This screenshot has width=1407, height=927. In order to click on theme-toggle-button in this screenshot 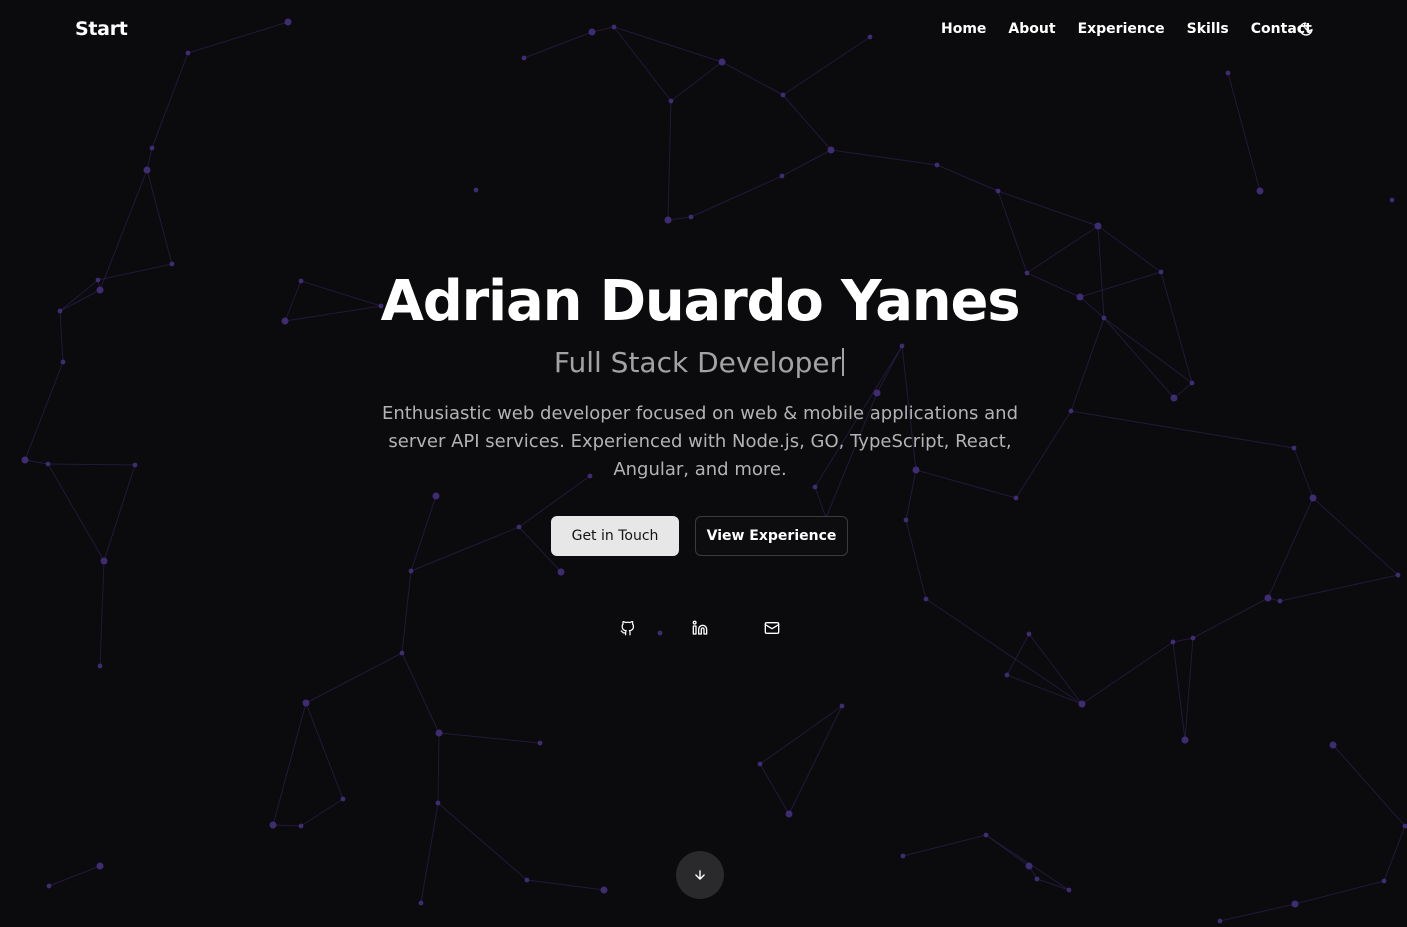, I will do `click(1306, 29)`.